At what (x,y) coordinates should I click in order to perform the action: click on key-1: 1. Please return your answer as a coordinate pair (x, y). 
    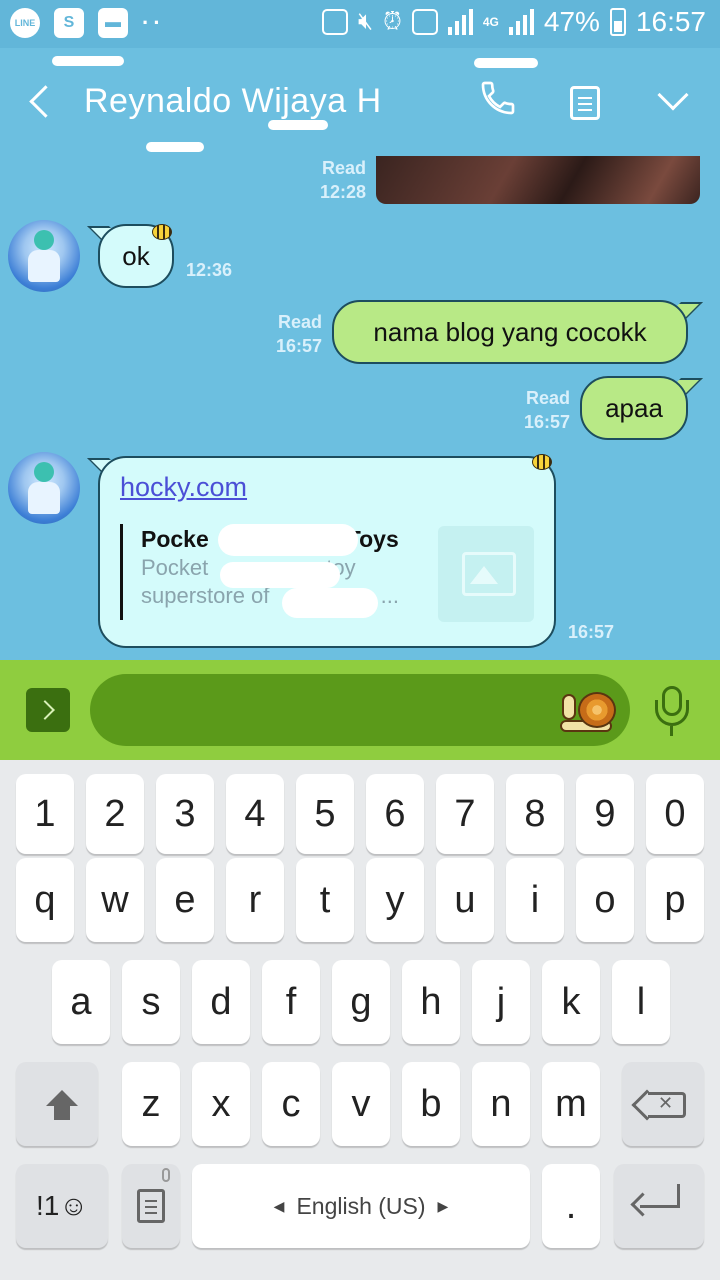
    Looking at the image, I should click on (45, 814).